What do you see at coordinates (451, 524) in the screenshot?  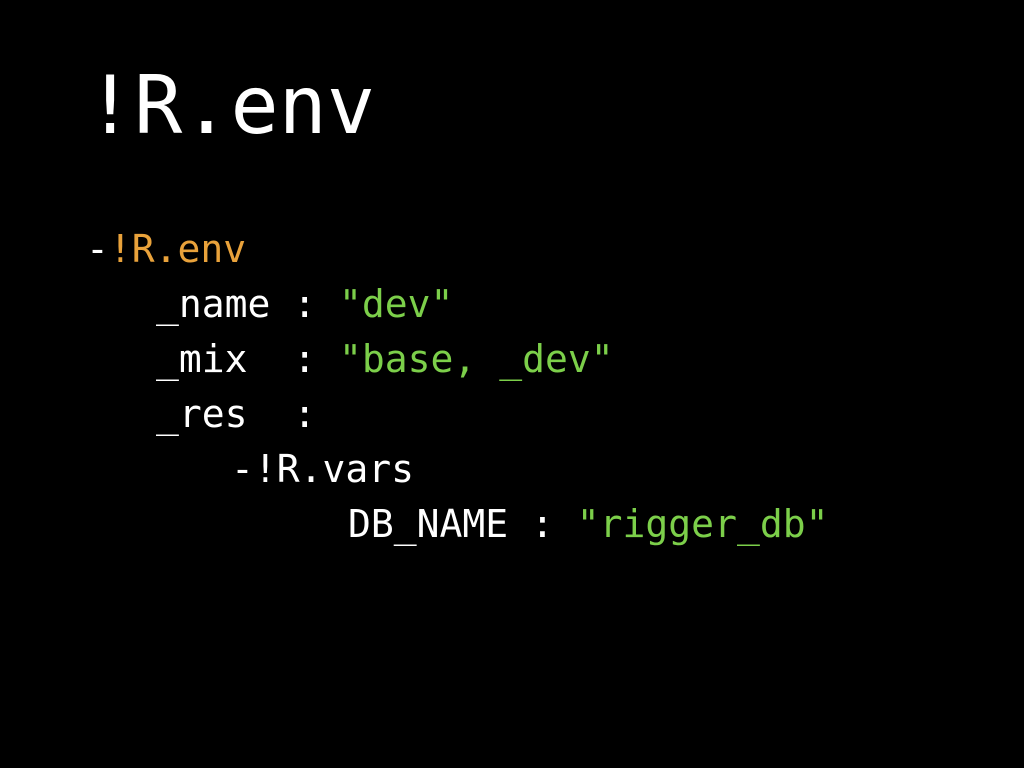 I see `db-name-key: DB_NAME :` at bounding box center [451, 524].